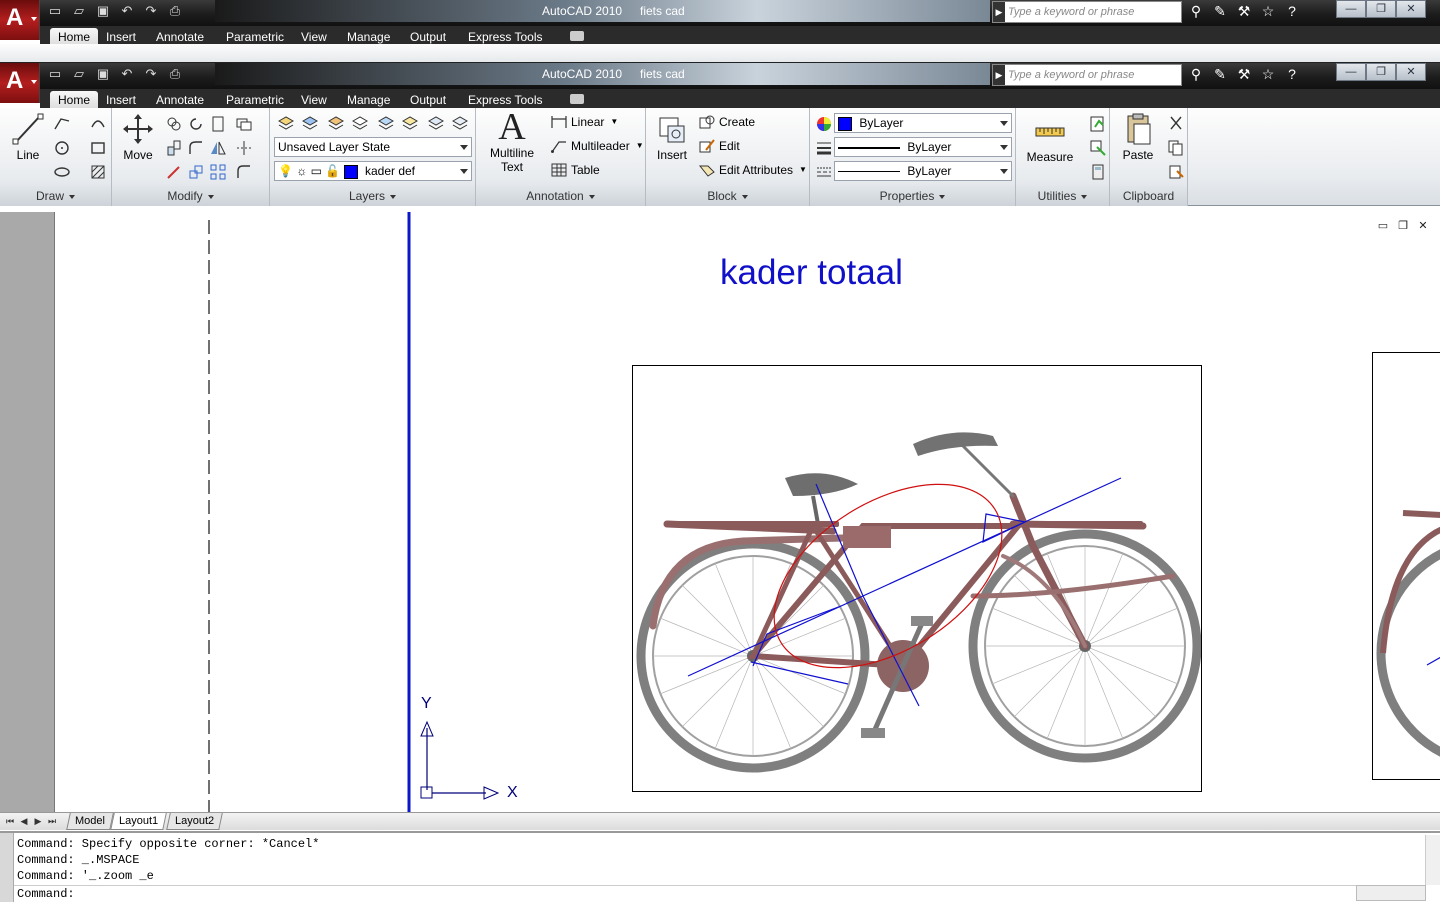 This screenshot has height=902, width=1440. What do you see at coordinates (90, 821) in the screenshot?
I see `layout-tab-model: Model` at bounding box center [90, 821].